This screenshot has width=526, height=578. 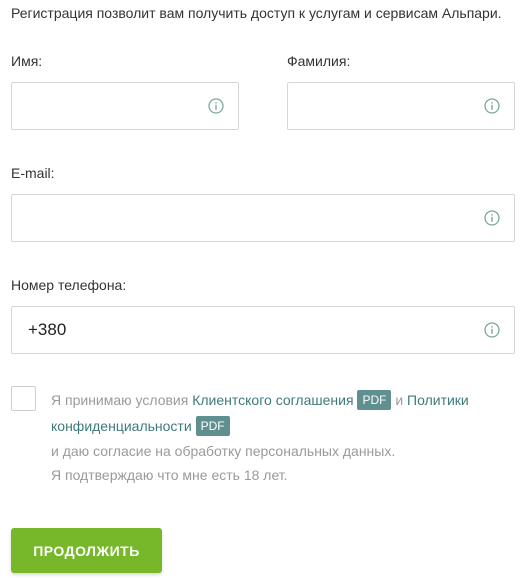 I want to click on client-agreement-pdf-badge: PDF, so click(x=374, y=400).